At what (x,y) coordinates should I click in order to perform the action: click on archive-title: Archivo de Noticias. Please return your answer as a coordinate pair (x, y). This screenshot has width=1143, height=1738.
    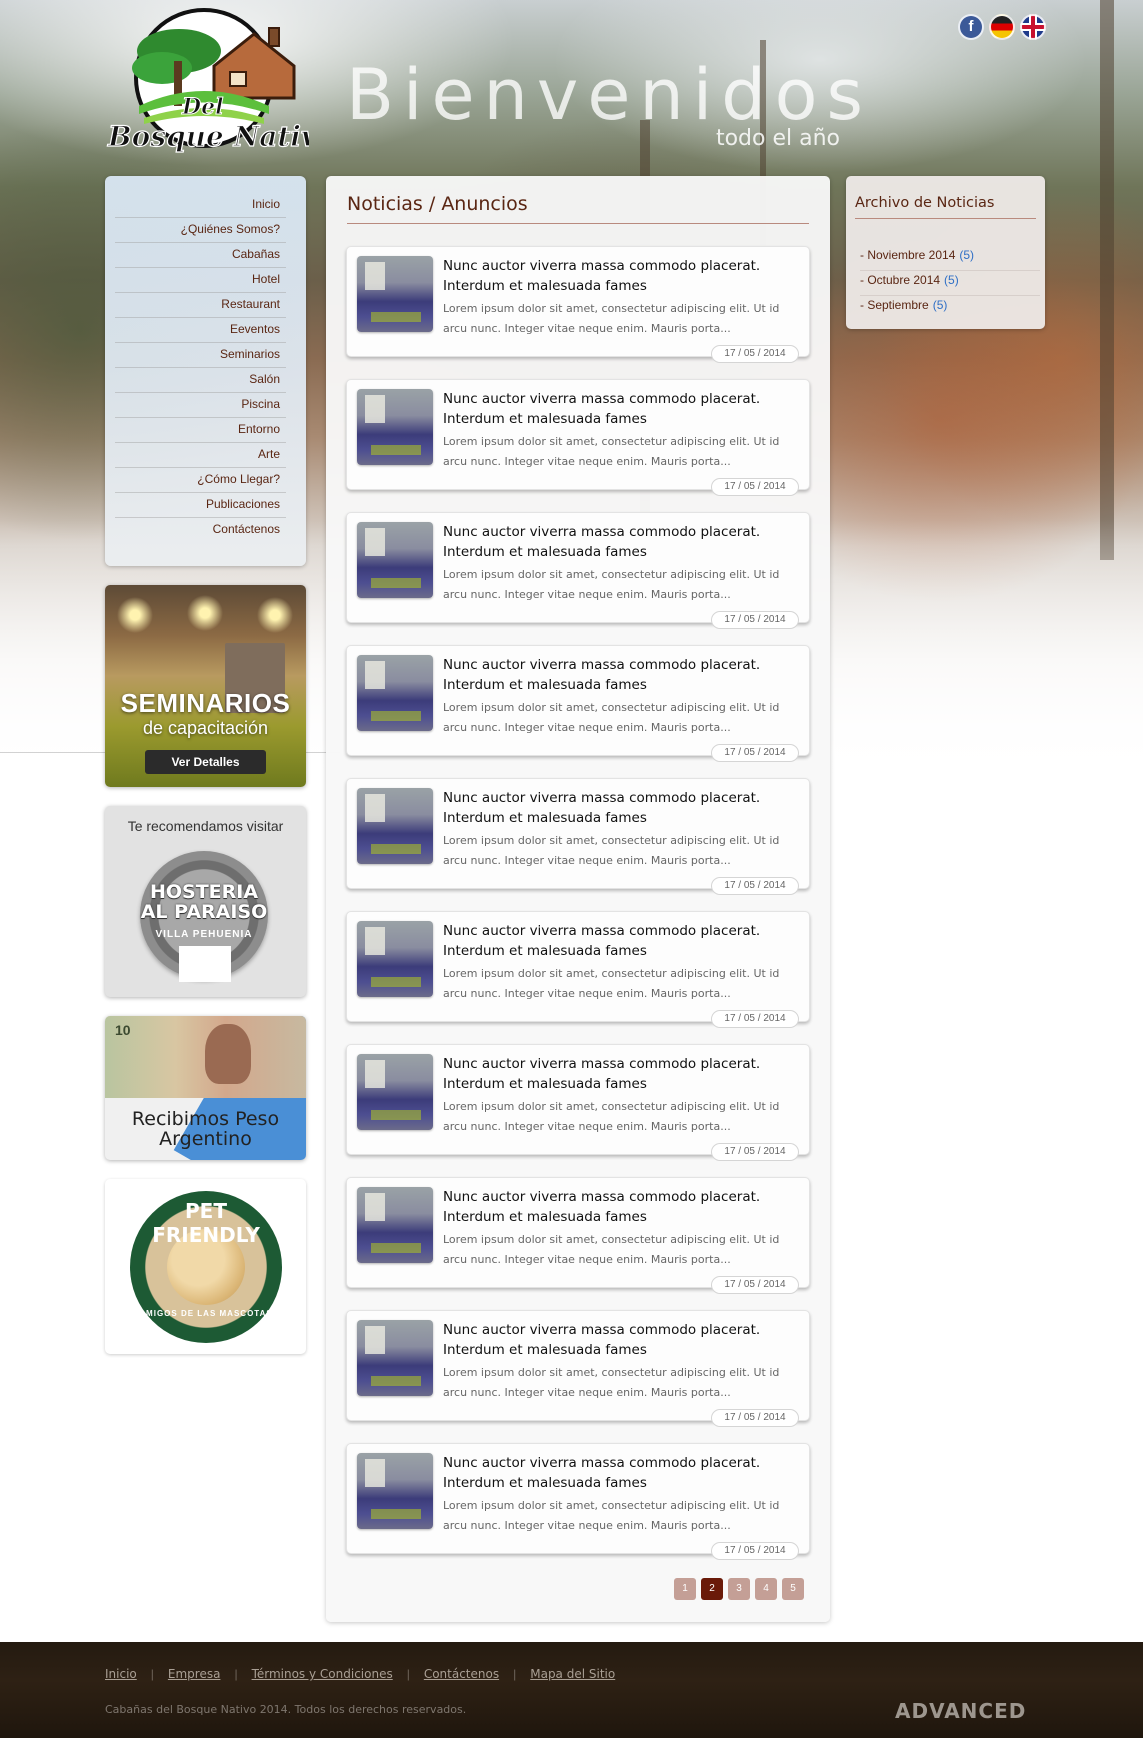
    Looking at the image, I should click on (945, 207).